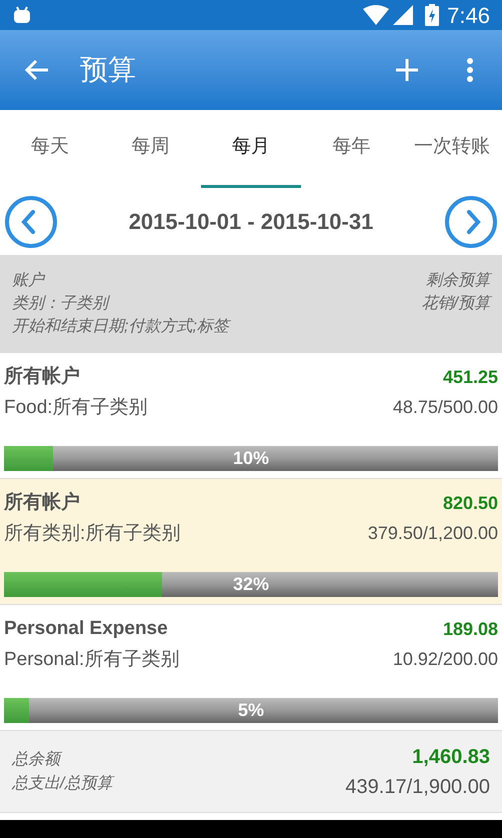 This screenshot has height=838, width=502. What do you see at coordinates (458, 280) in the screenshot?
I see `legend-label: 剩余预算` at bounding box center [458, 280].